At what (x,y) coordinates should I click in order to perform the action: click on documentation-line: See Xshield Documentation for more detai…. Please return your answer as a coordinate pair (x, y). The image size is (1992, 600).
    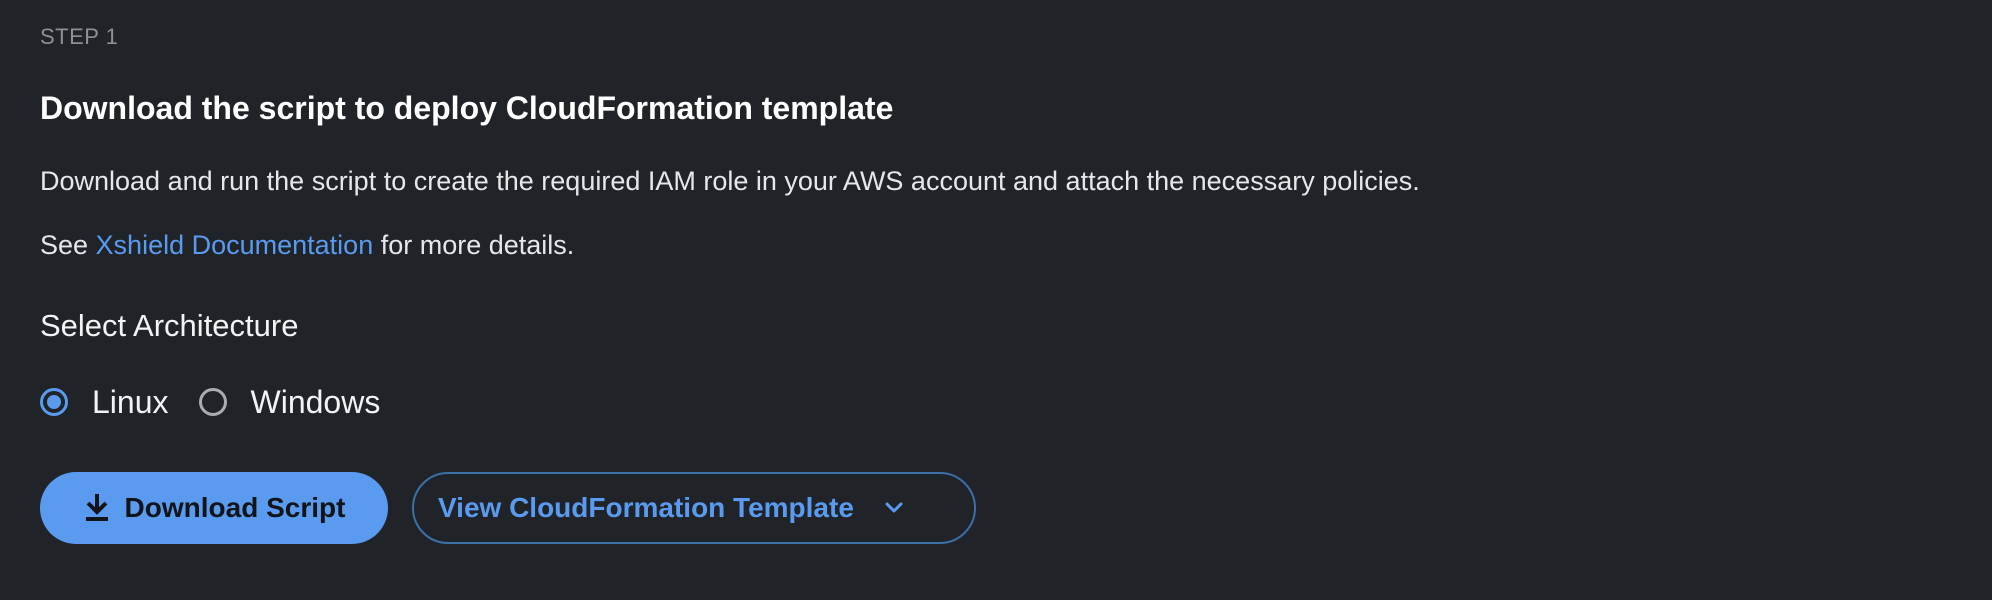
    Looking at the image, I should click on (307, 245).